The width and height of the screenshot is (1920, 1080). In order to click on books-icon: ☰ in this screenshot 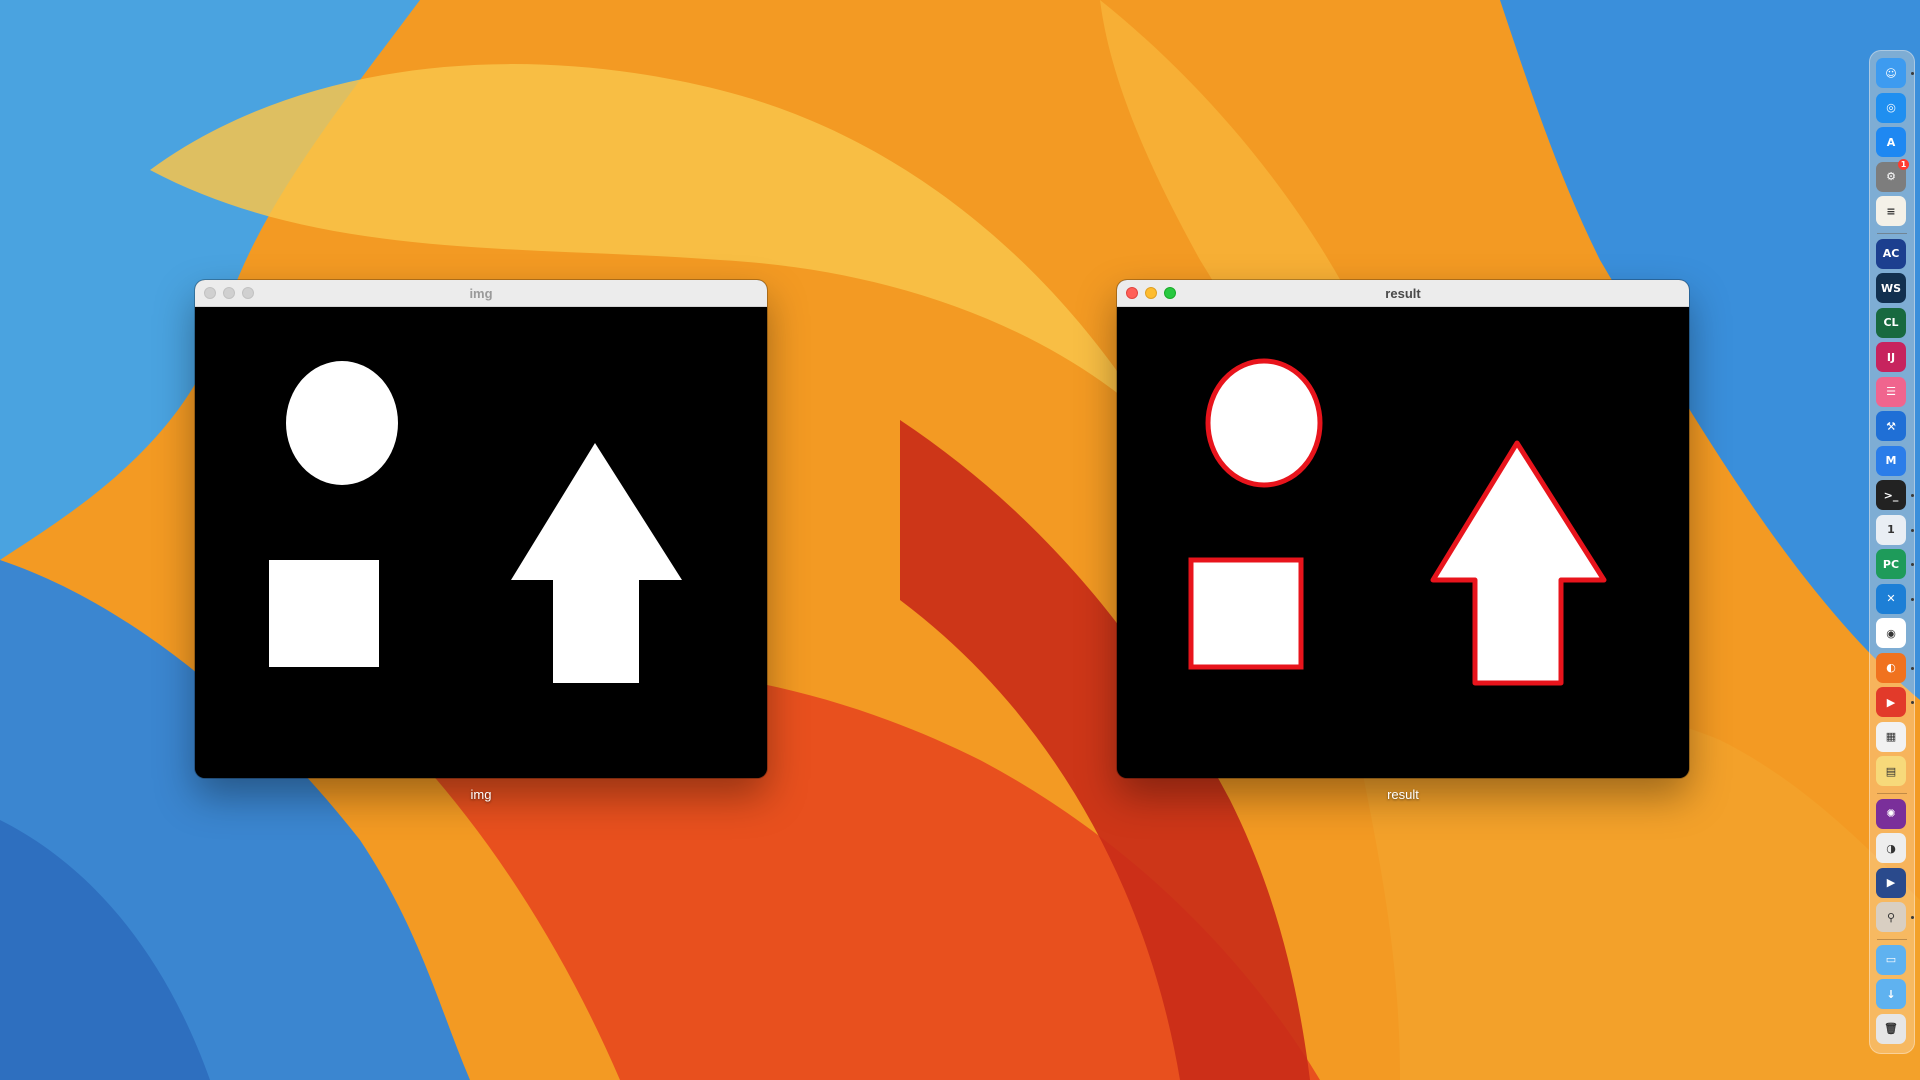, I will do `click(1891, 391)`.